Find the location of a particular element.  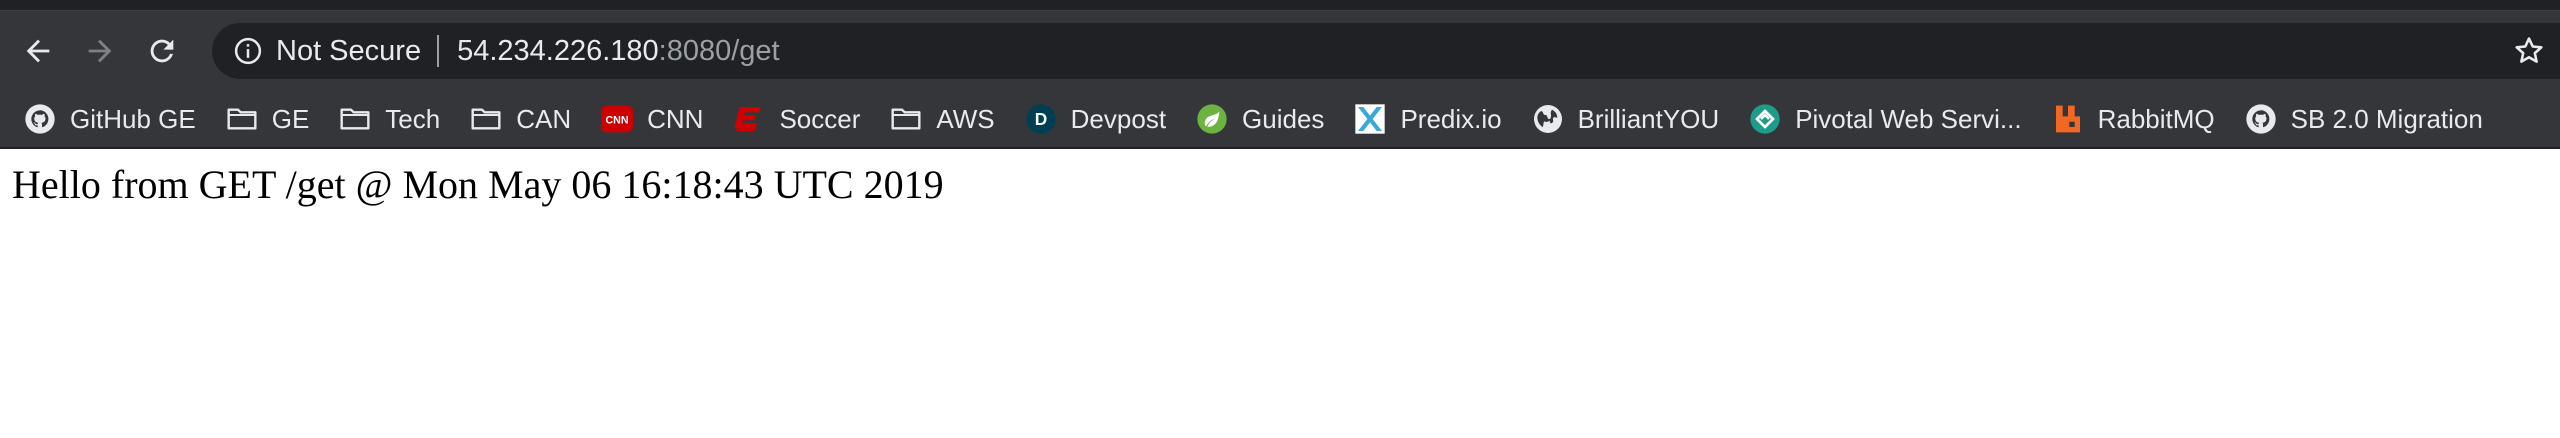

bookmark-label: Tech is located at coordinates (413, 118).